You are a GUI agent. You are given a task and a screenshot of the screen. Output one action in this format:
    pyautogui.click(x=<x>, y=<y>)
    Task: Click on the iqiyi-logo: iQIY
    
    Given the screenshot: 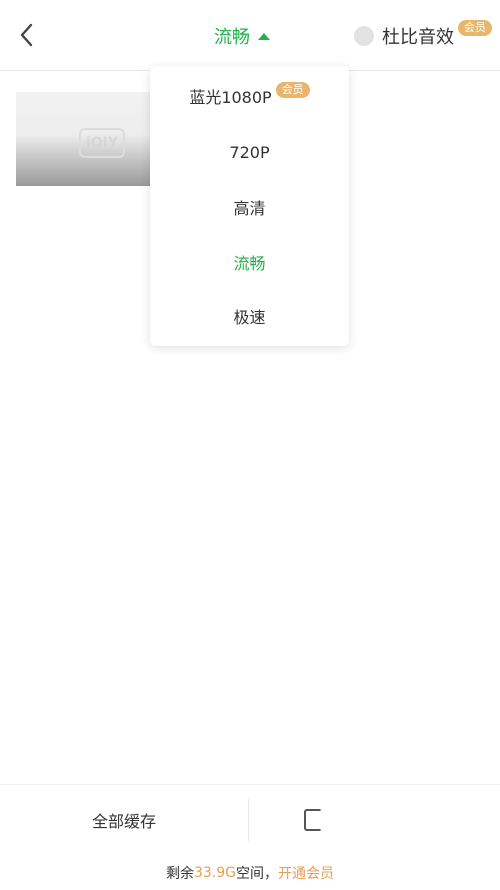 What is the action you would take?
    pyautogui.click(x=102, y=143)
    